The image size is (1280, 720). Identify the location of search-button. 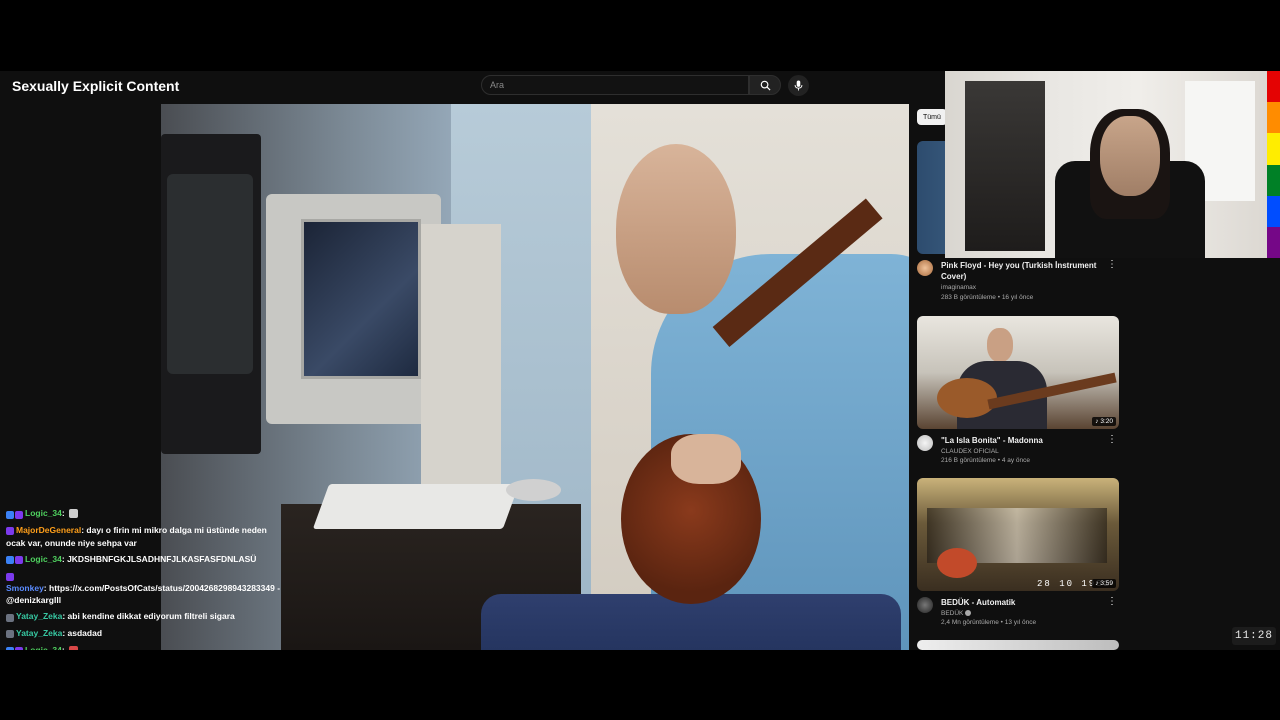
(765, 85).